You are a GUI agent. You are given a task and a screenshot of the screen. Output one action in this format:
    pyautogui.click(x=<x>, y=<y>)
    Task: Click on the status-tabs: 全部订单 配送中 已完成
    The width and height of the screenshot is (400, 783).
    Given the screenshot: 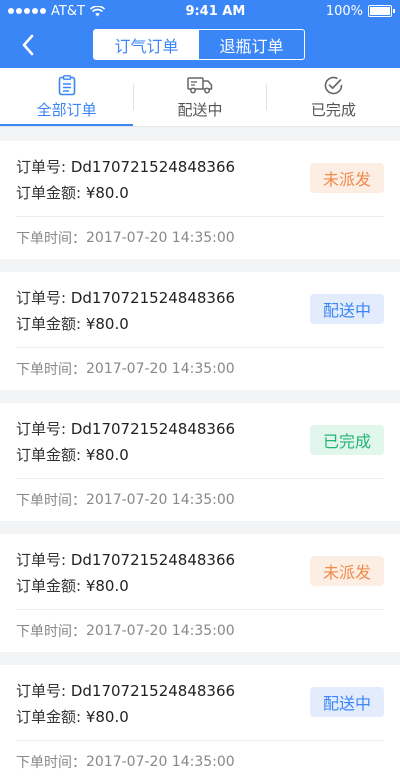 What is the action you would take?
    pyautogui.click(x=200, y=97)
    